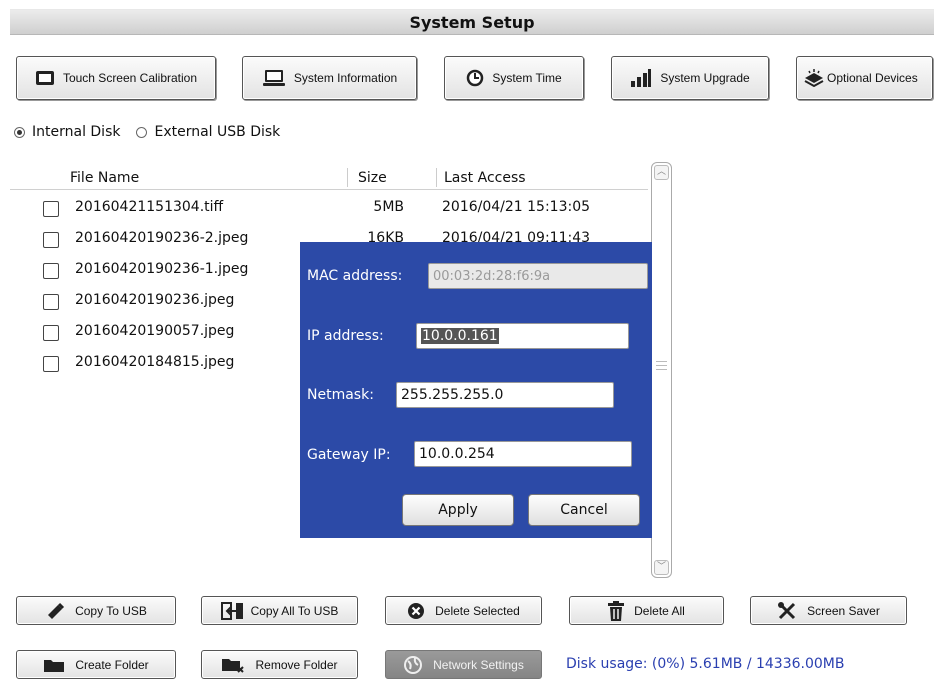 The image size is (936, 689). Describe the element at coordinates (505, 395) in the screenshot. I see `netmask-field: 255.255.255.0` at that location.